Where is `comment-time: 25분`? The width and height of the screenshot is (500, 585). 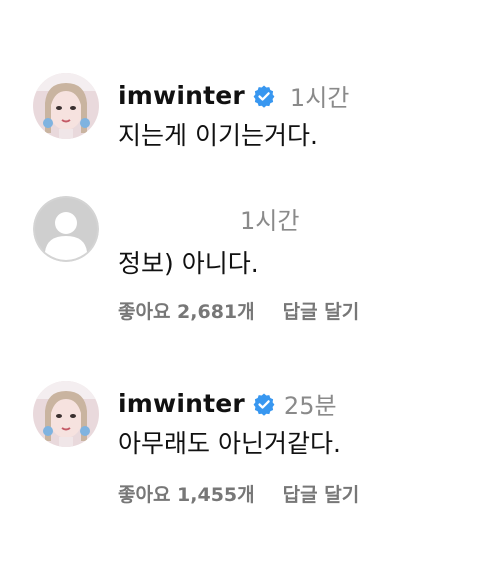 comment-time: 25분 is located at coordinates (310, 406).